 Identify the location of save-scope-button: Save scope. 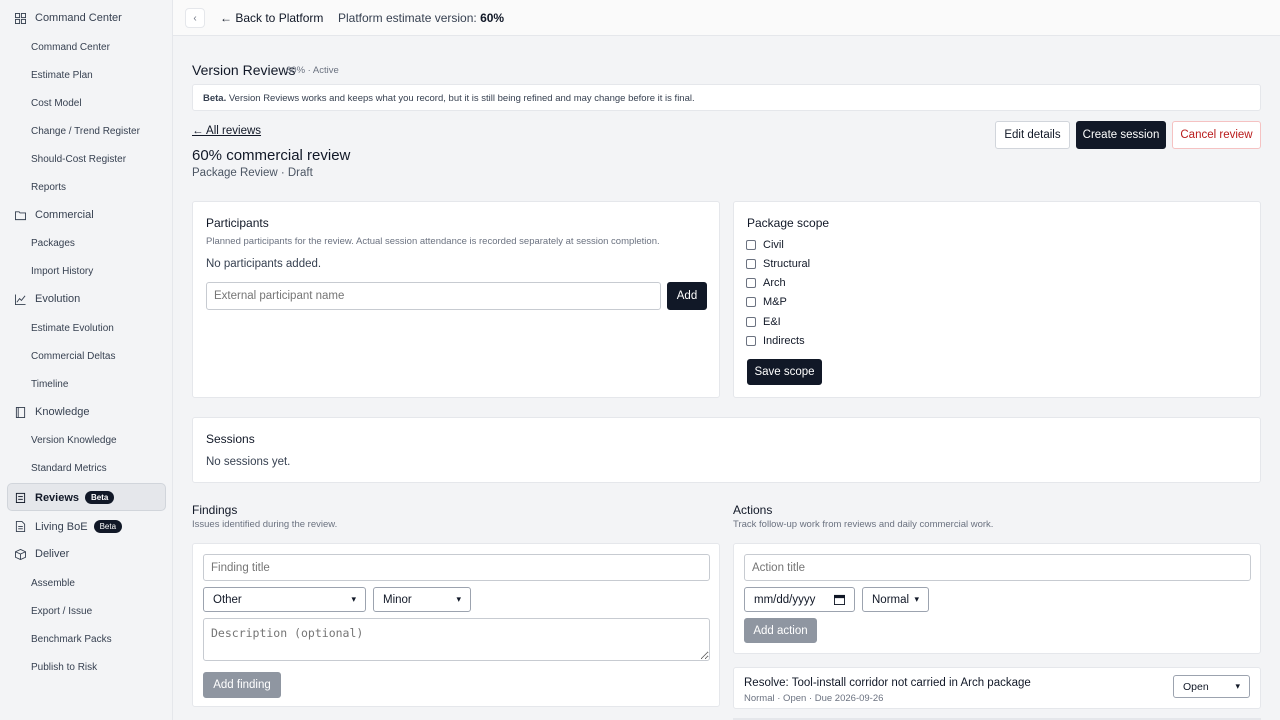
(784, 372).